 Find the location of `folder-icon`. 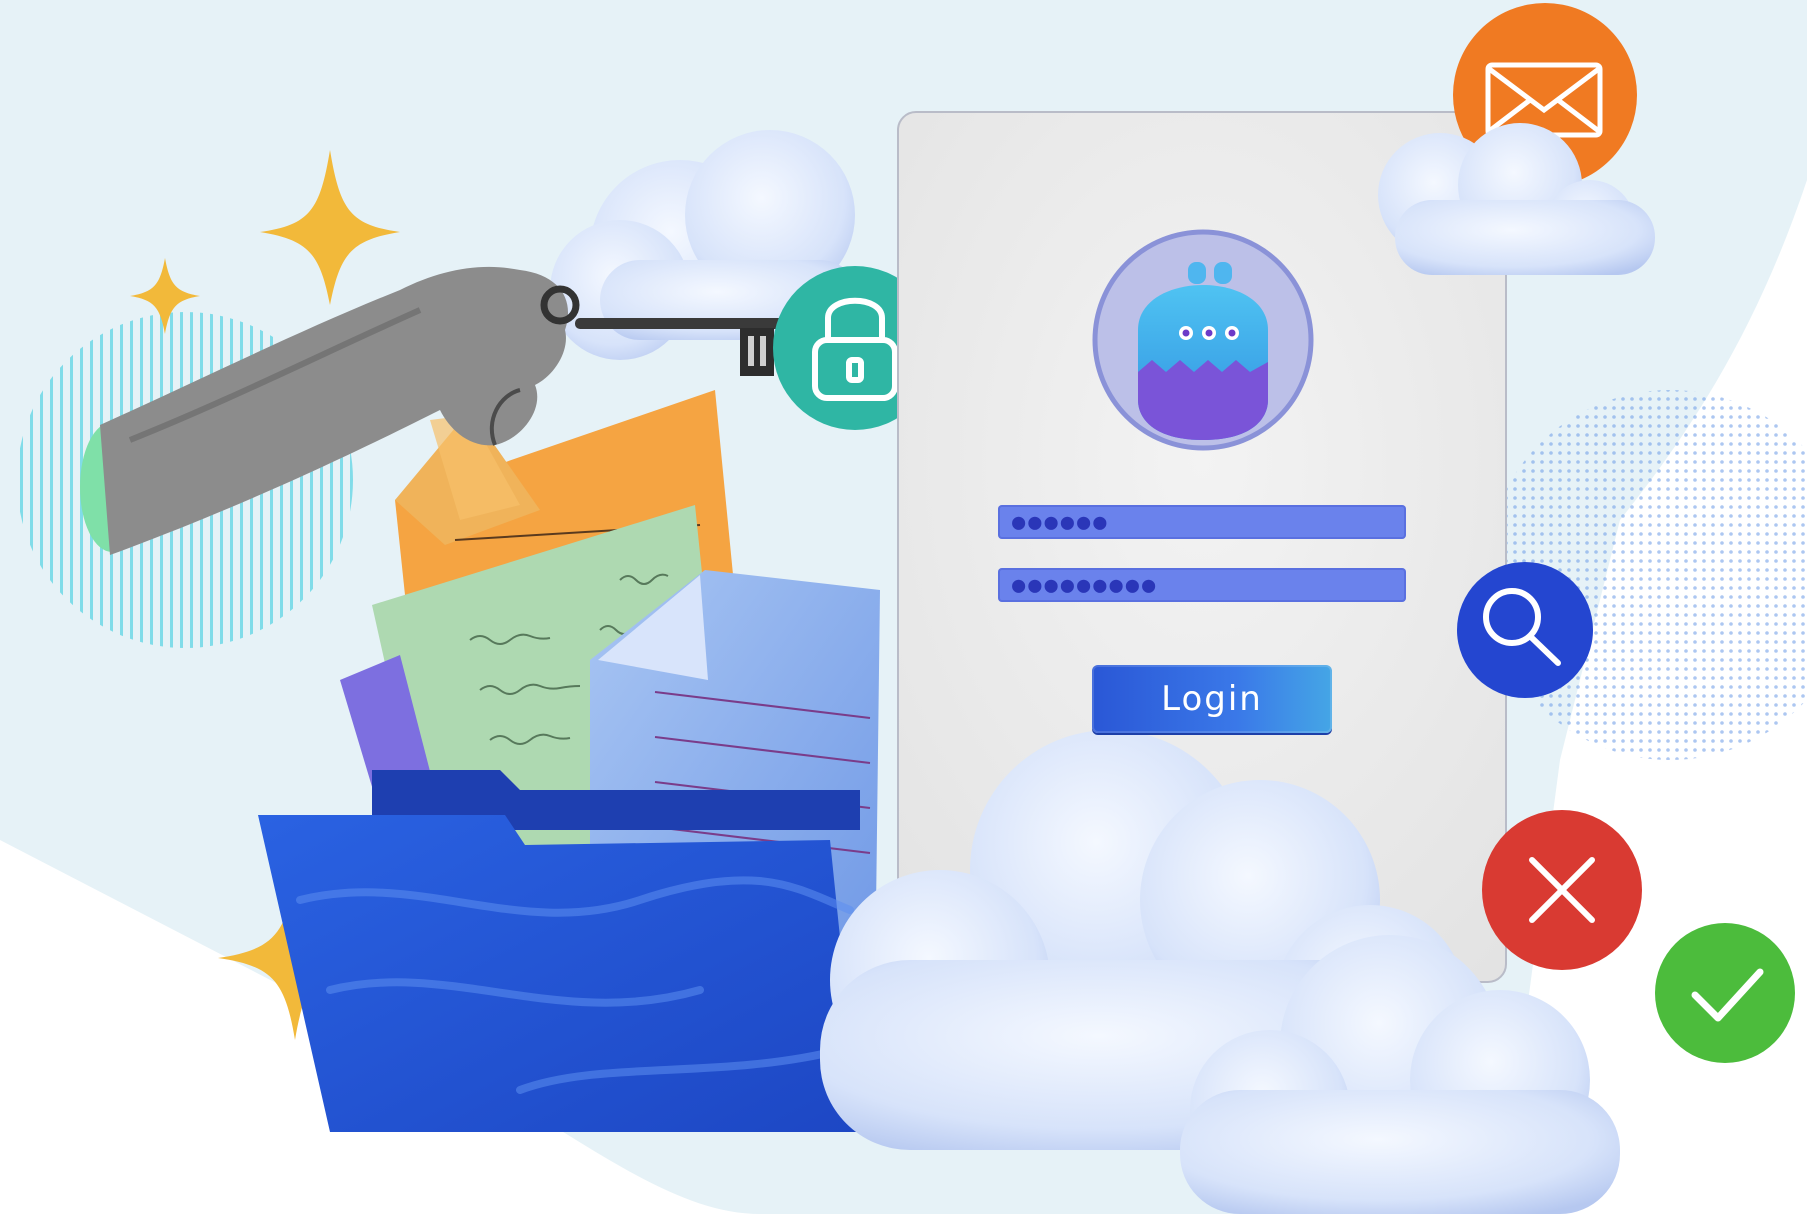

folder-icon is located at coordinates (559, 951).